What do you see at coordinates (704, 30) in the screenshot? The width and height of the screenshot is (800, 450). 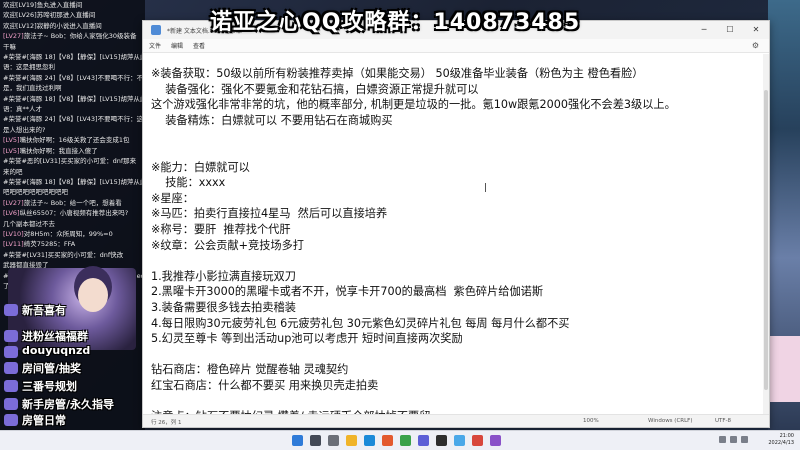 I see `minimize-button: ─` at bounding box center [704, 30].